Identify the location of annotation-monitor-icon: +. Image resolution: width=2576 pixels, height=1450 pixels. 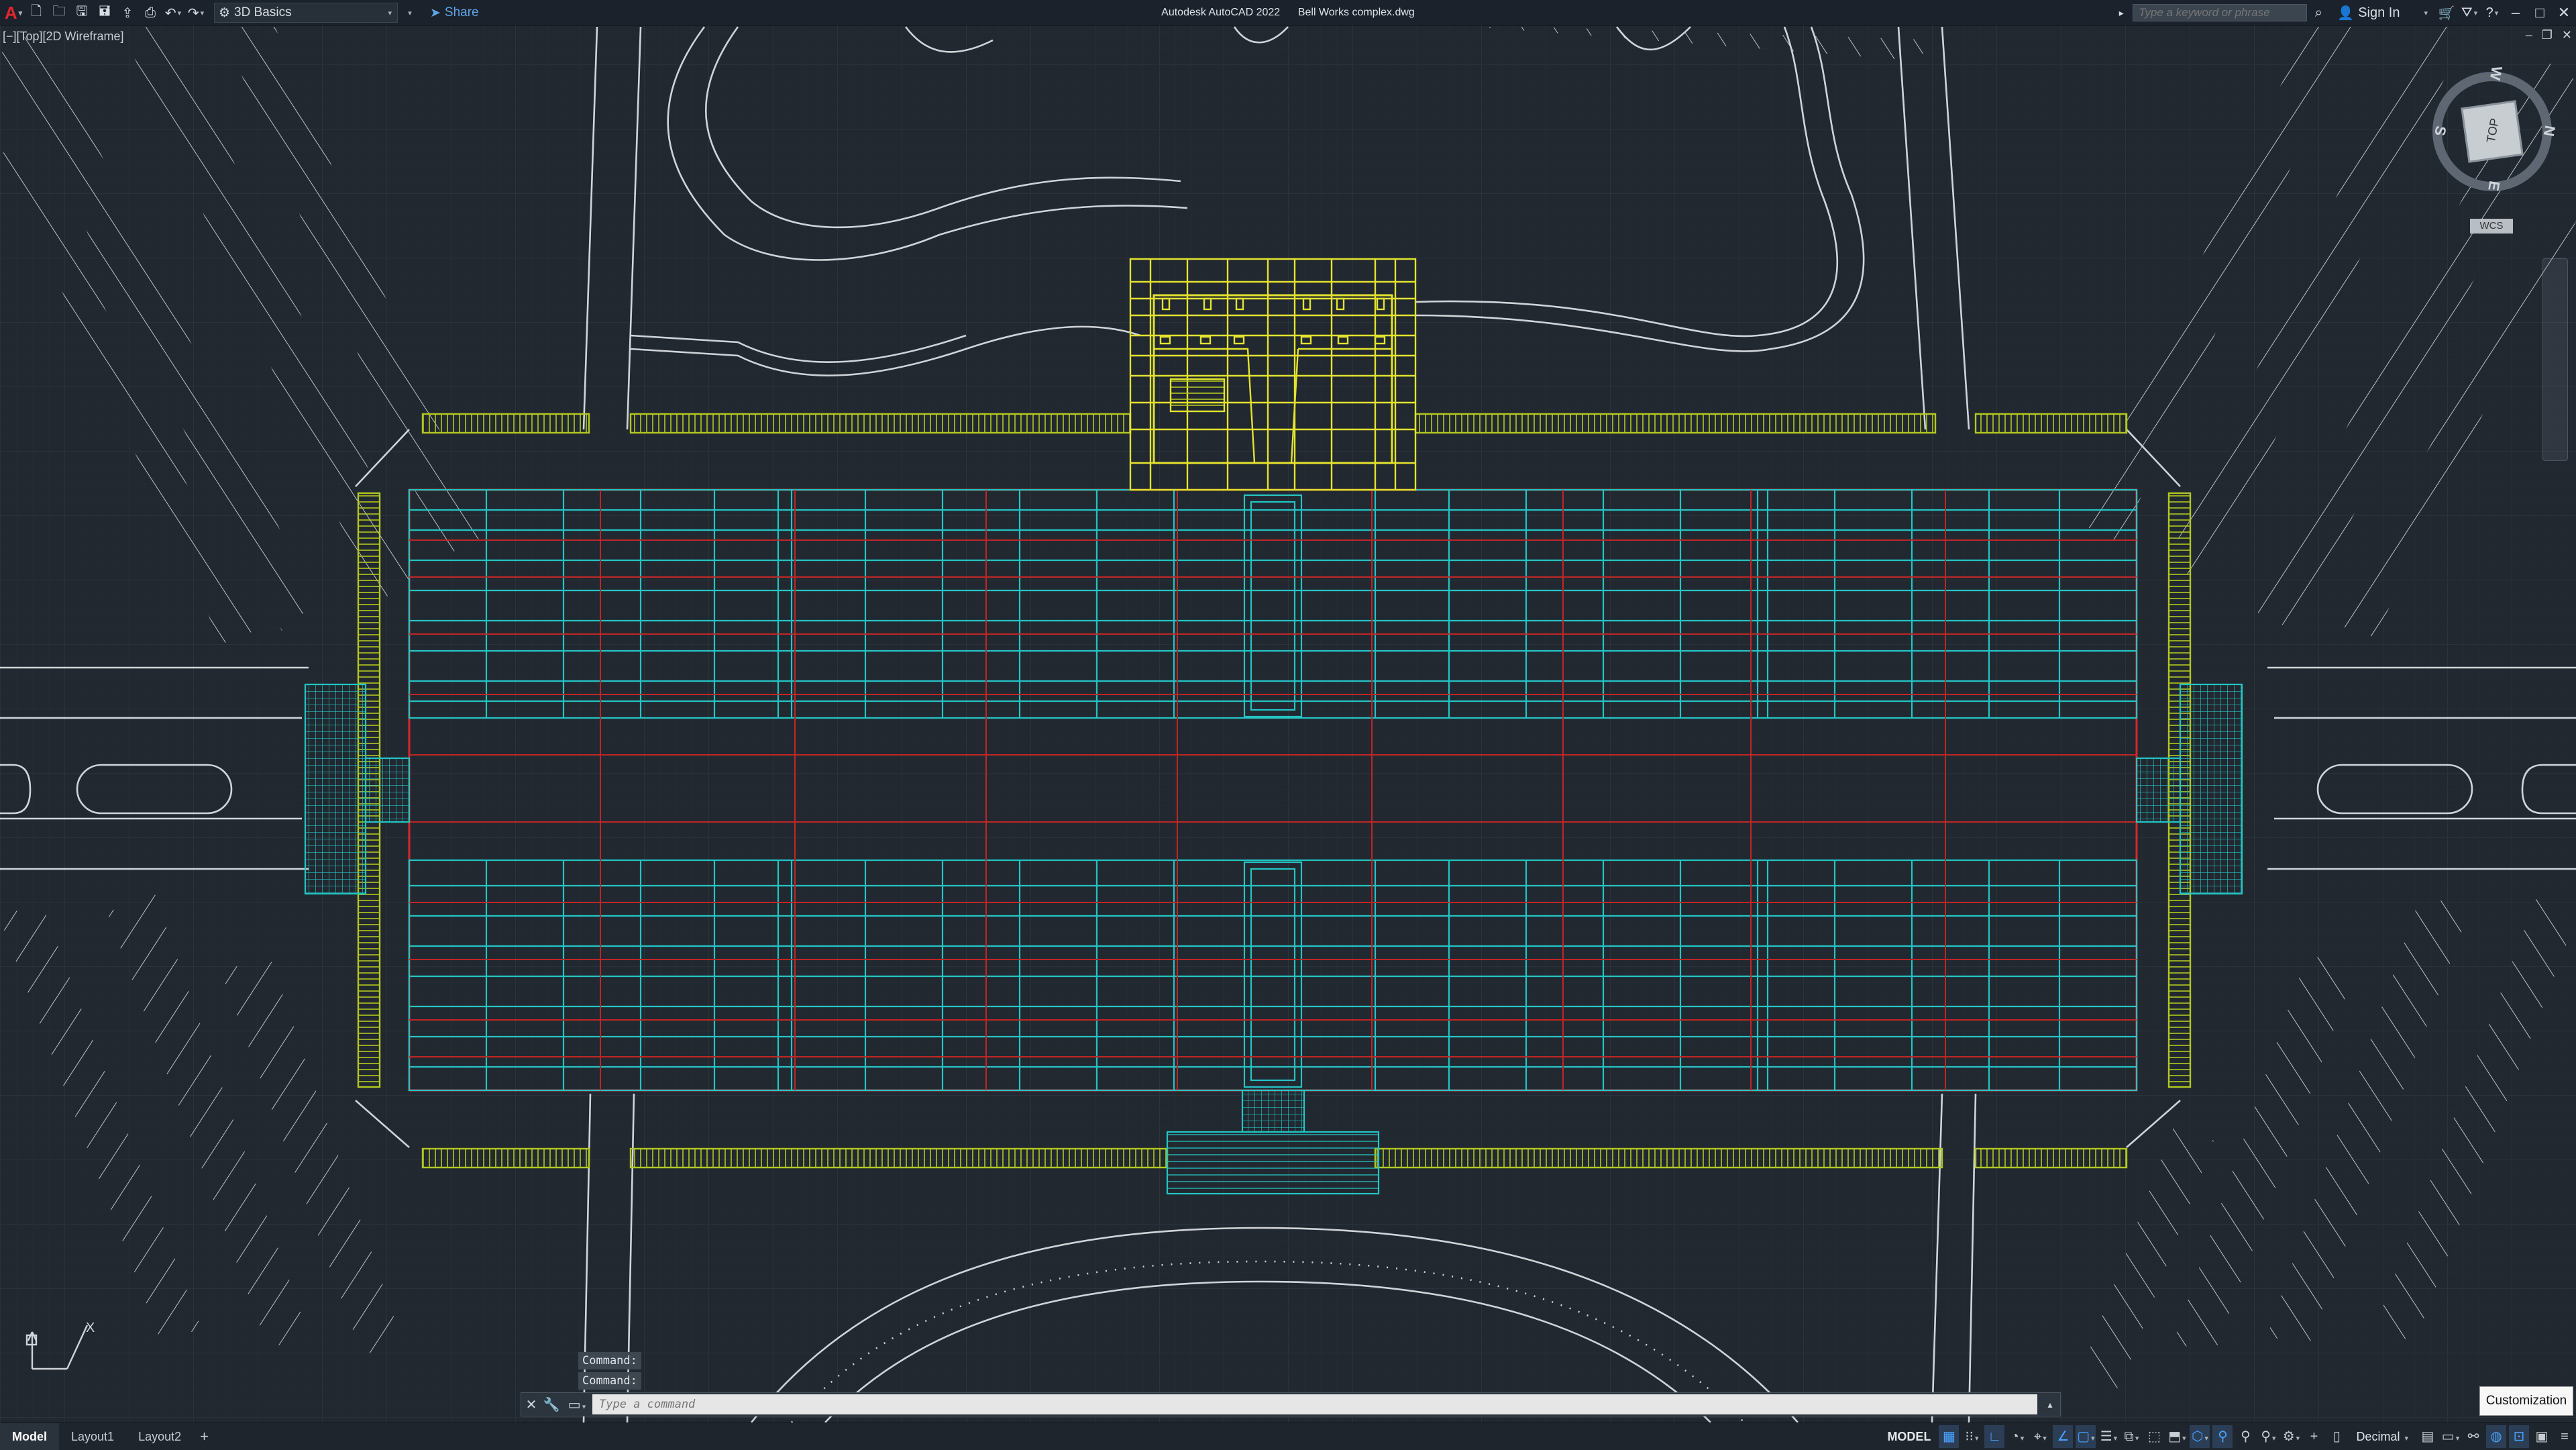
(2314, 1437).